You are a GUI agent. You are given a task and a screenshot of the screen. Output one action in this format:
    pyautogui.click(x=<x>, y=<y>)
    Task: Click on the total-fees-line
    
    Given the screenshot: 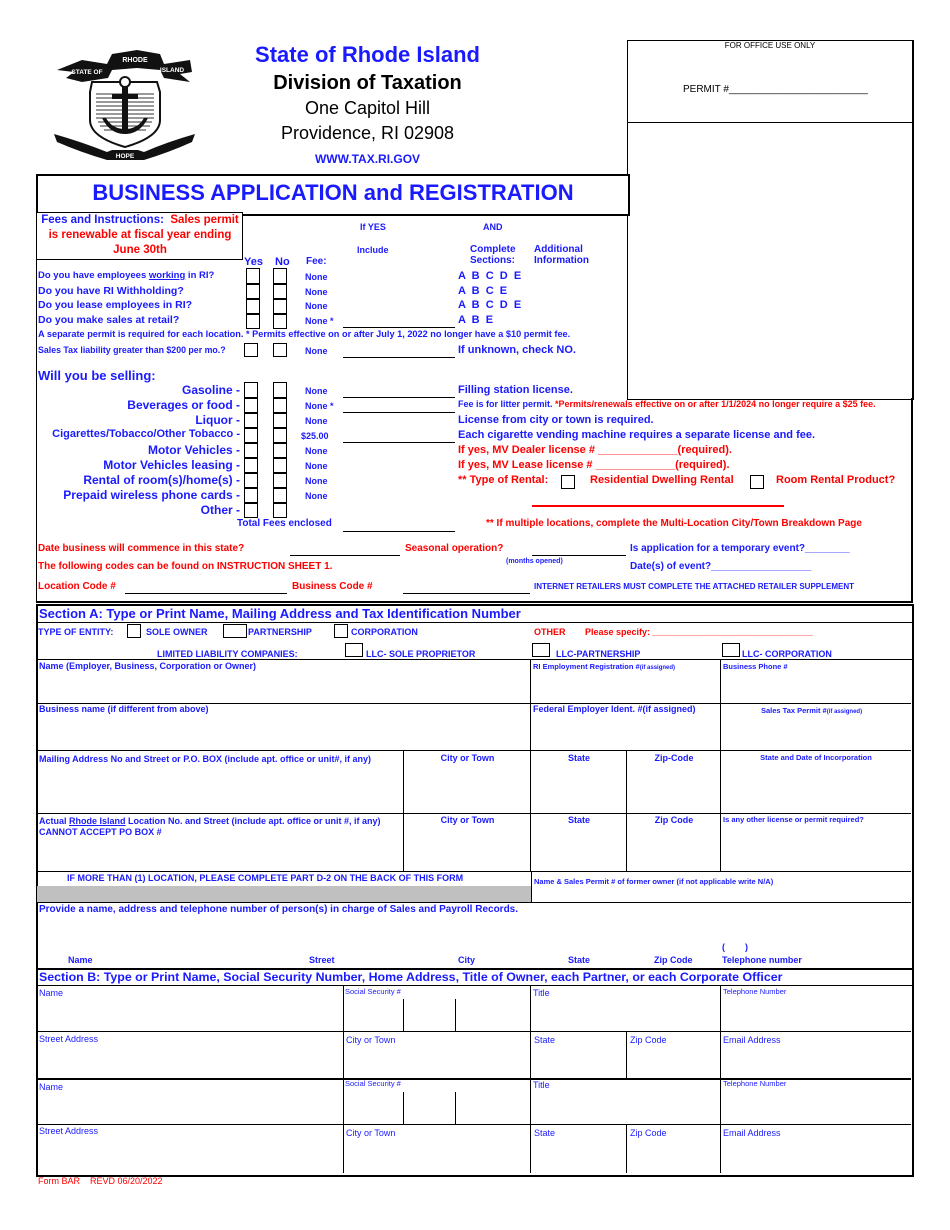 What is the action you would take?
    pyautogui.click(x=399, y=531)
    